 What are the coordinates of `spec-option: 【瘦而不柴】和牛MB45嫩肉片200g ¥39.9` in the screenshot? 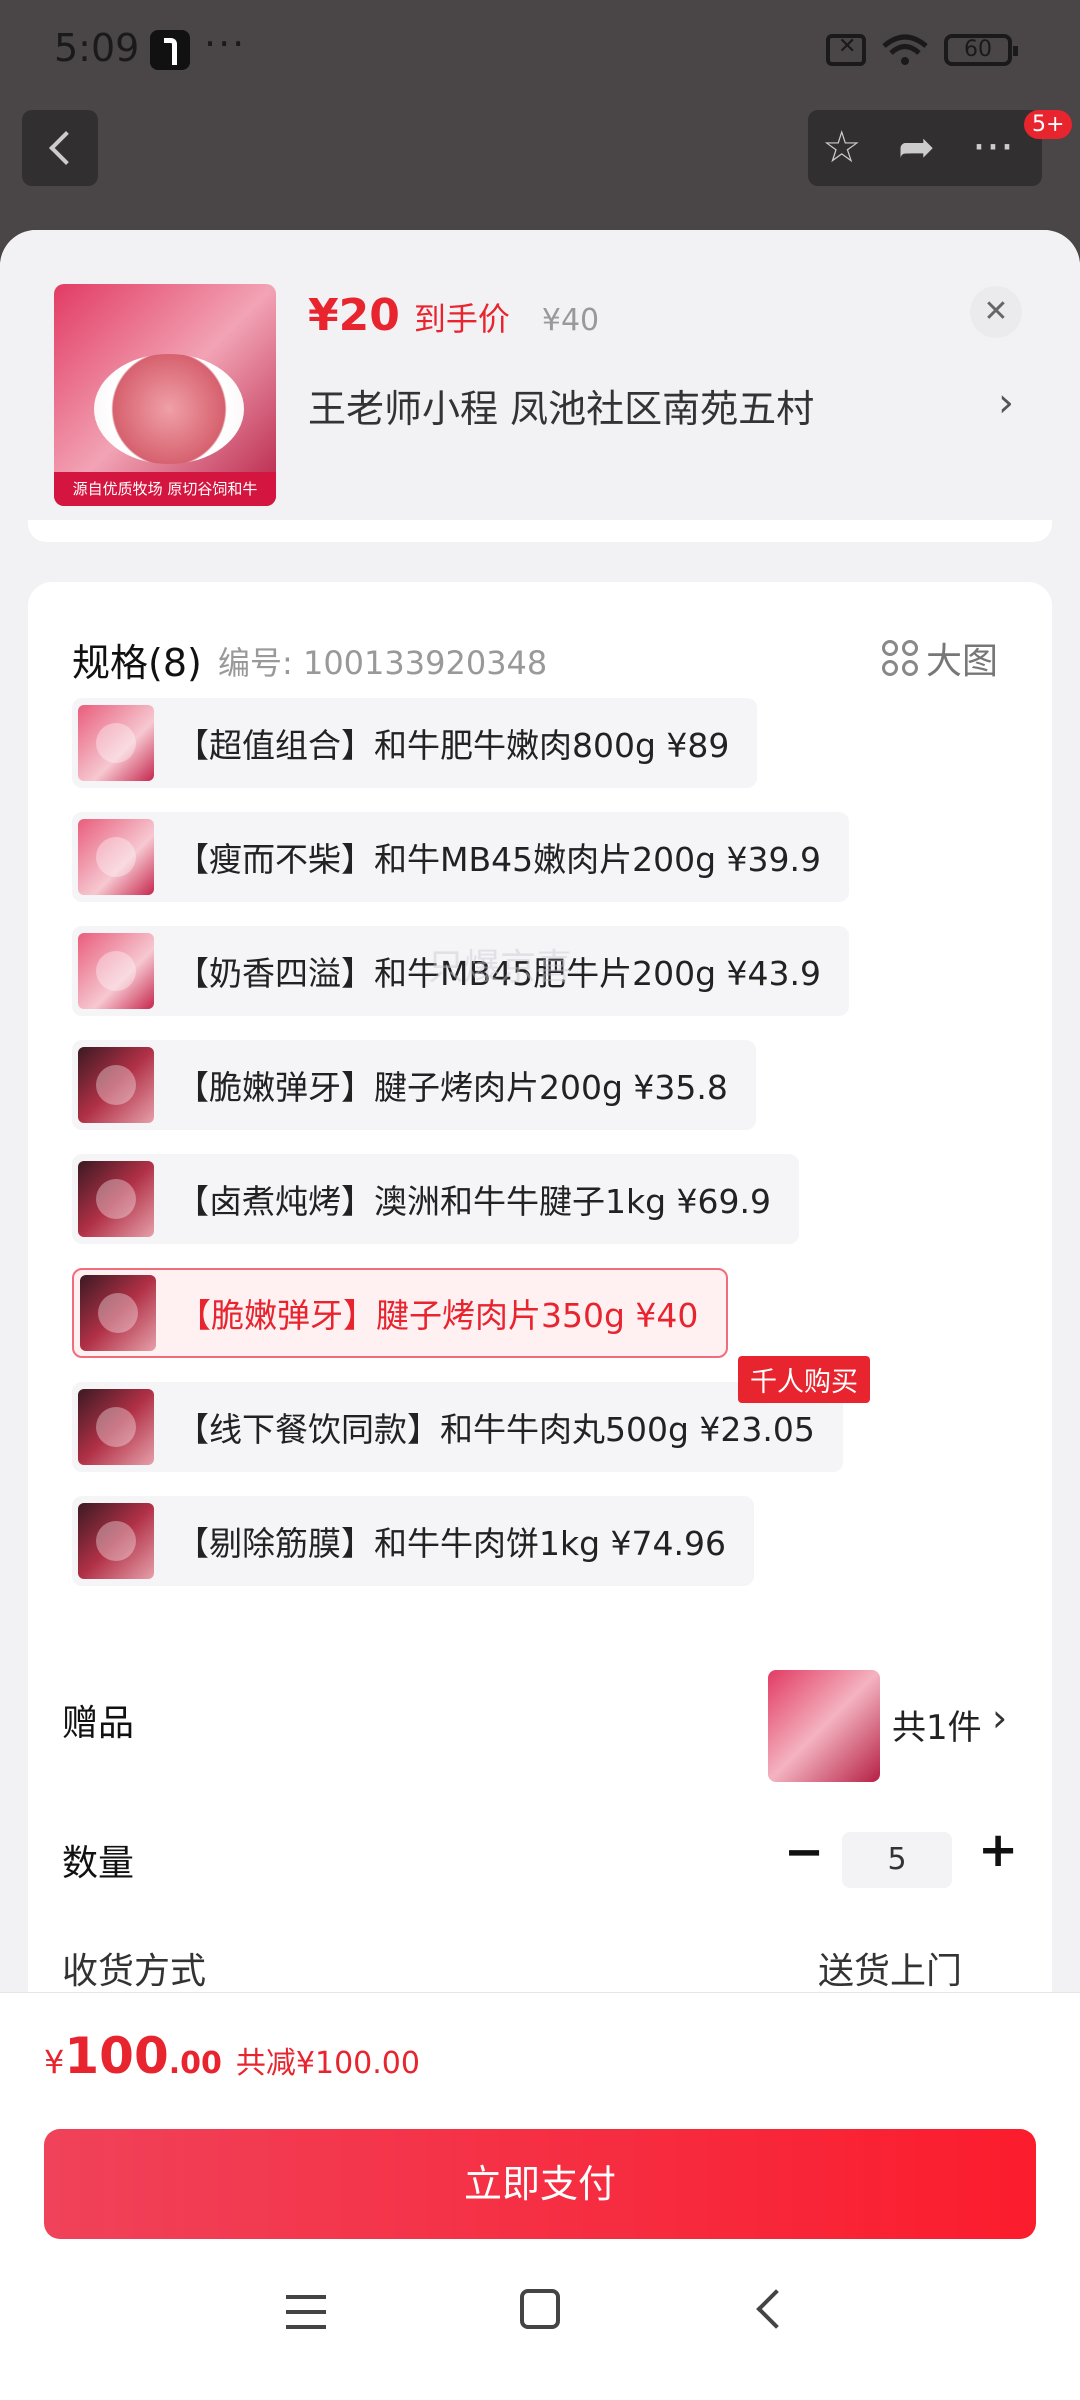 It's located at (460, 857).